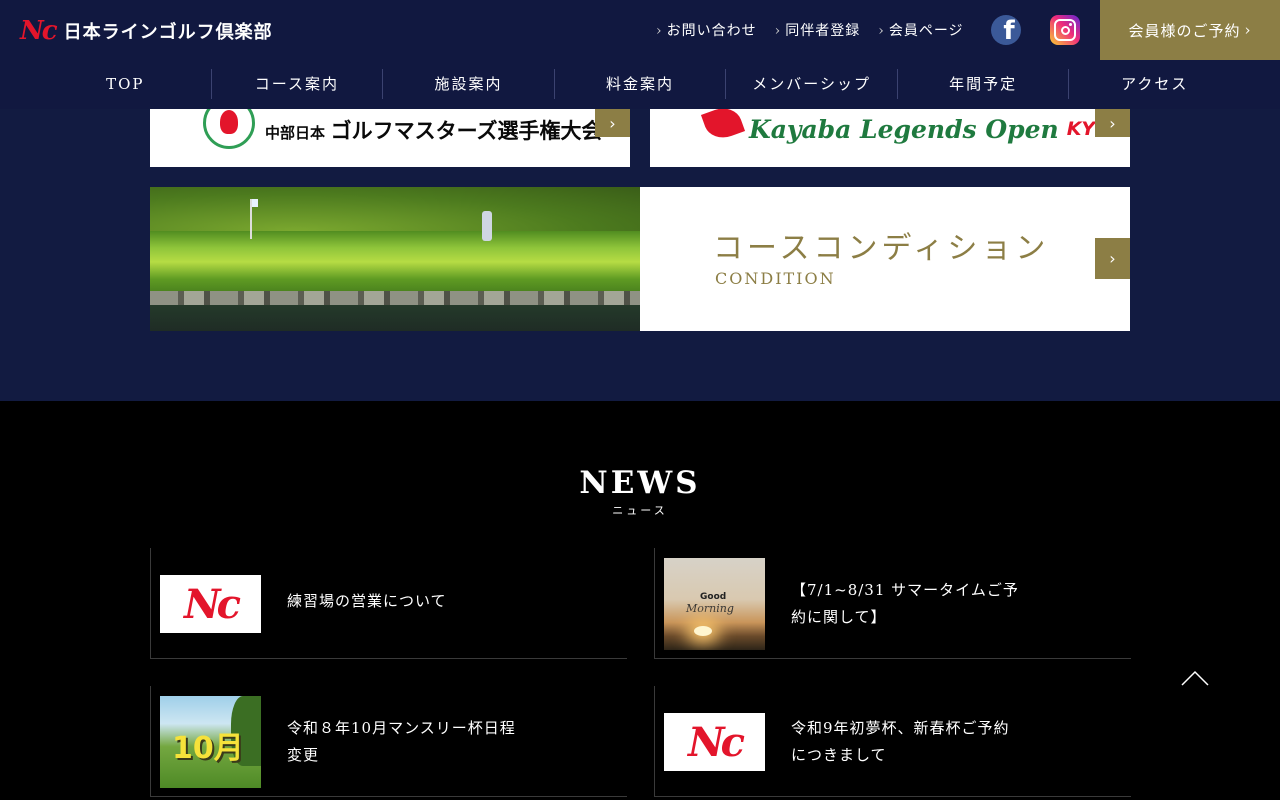 The height and width of the screenshot is (800, 1280). What do you see at coordinates (125, 84) in the screenshot?
I see `nav-top: TOP` at bounding box center [125, 84].